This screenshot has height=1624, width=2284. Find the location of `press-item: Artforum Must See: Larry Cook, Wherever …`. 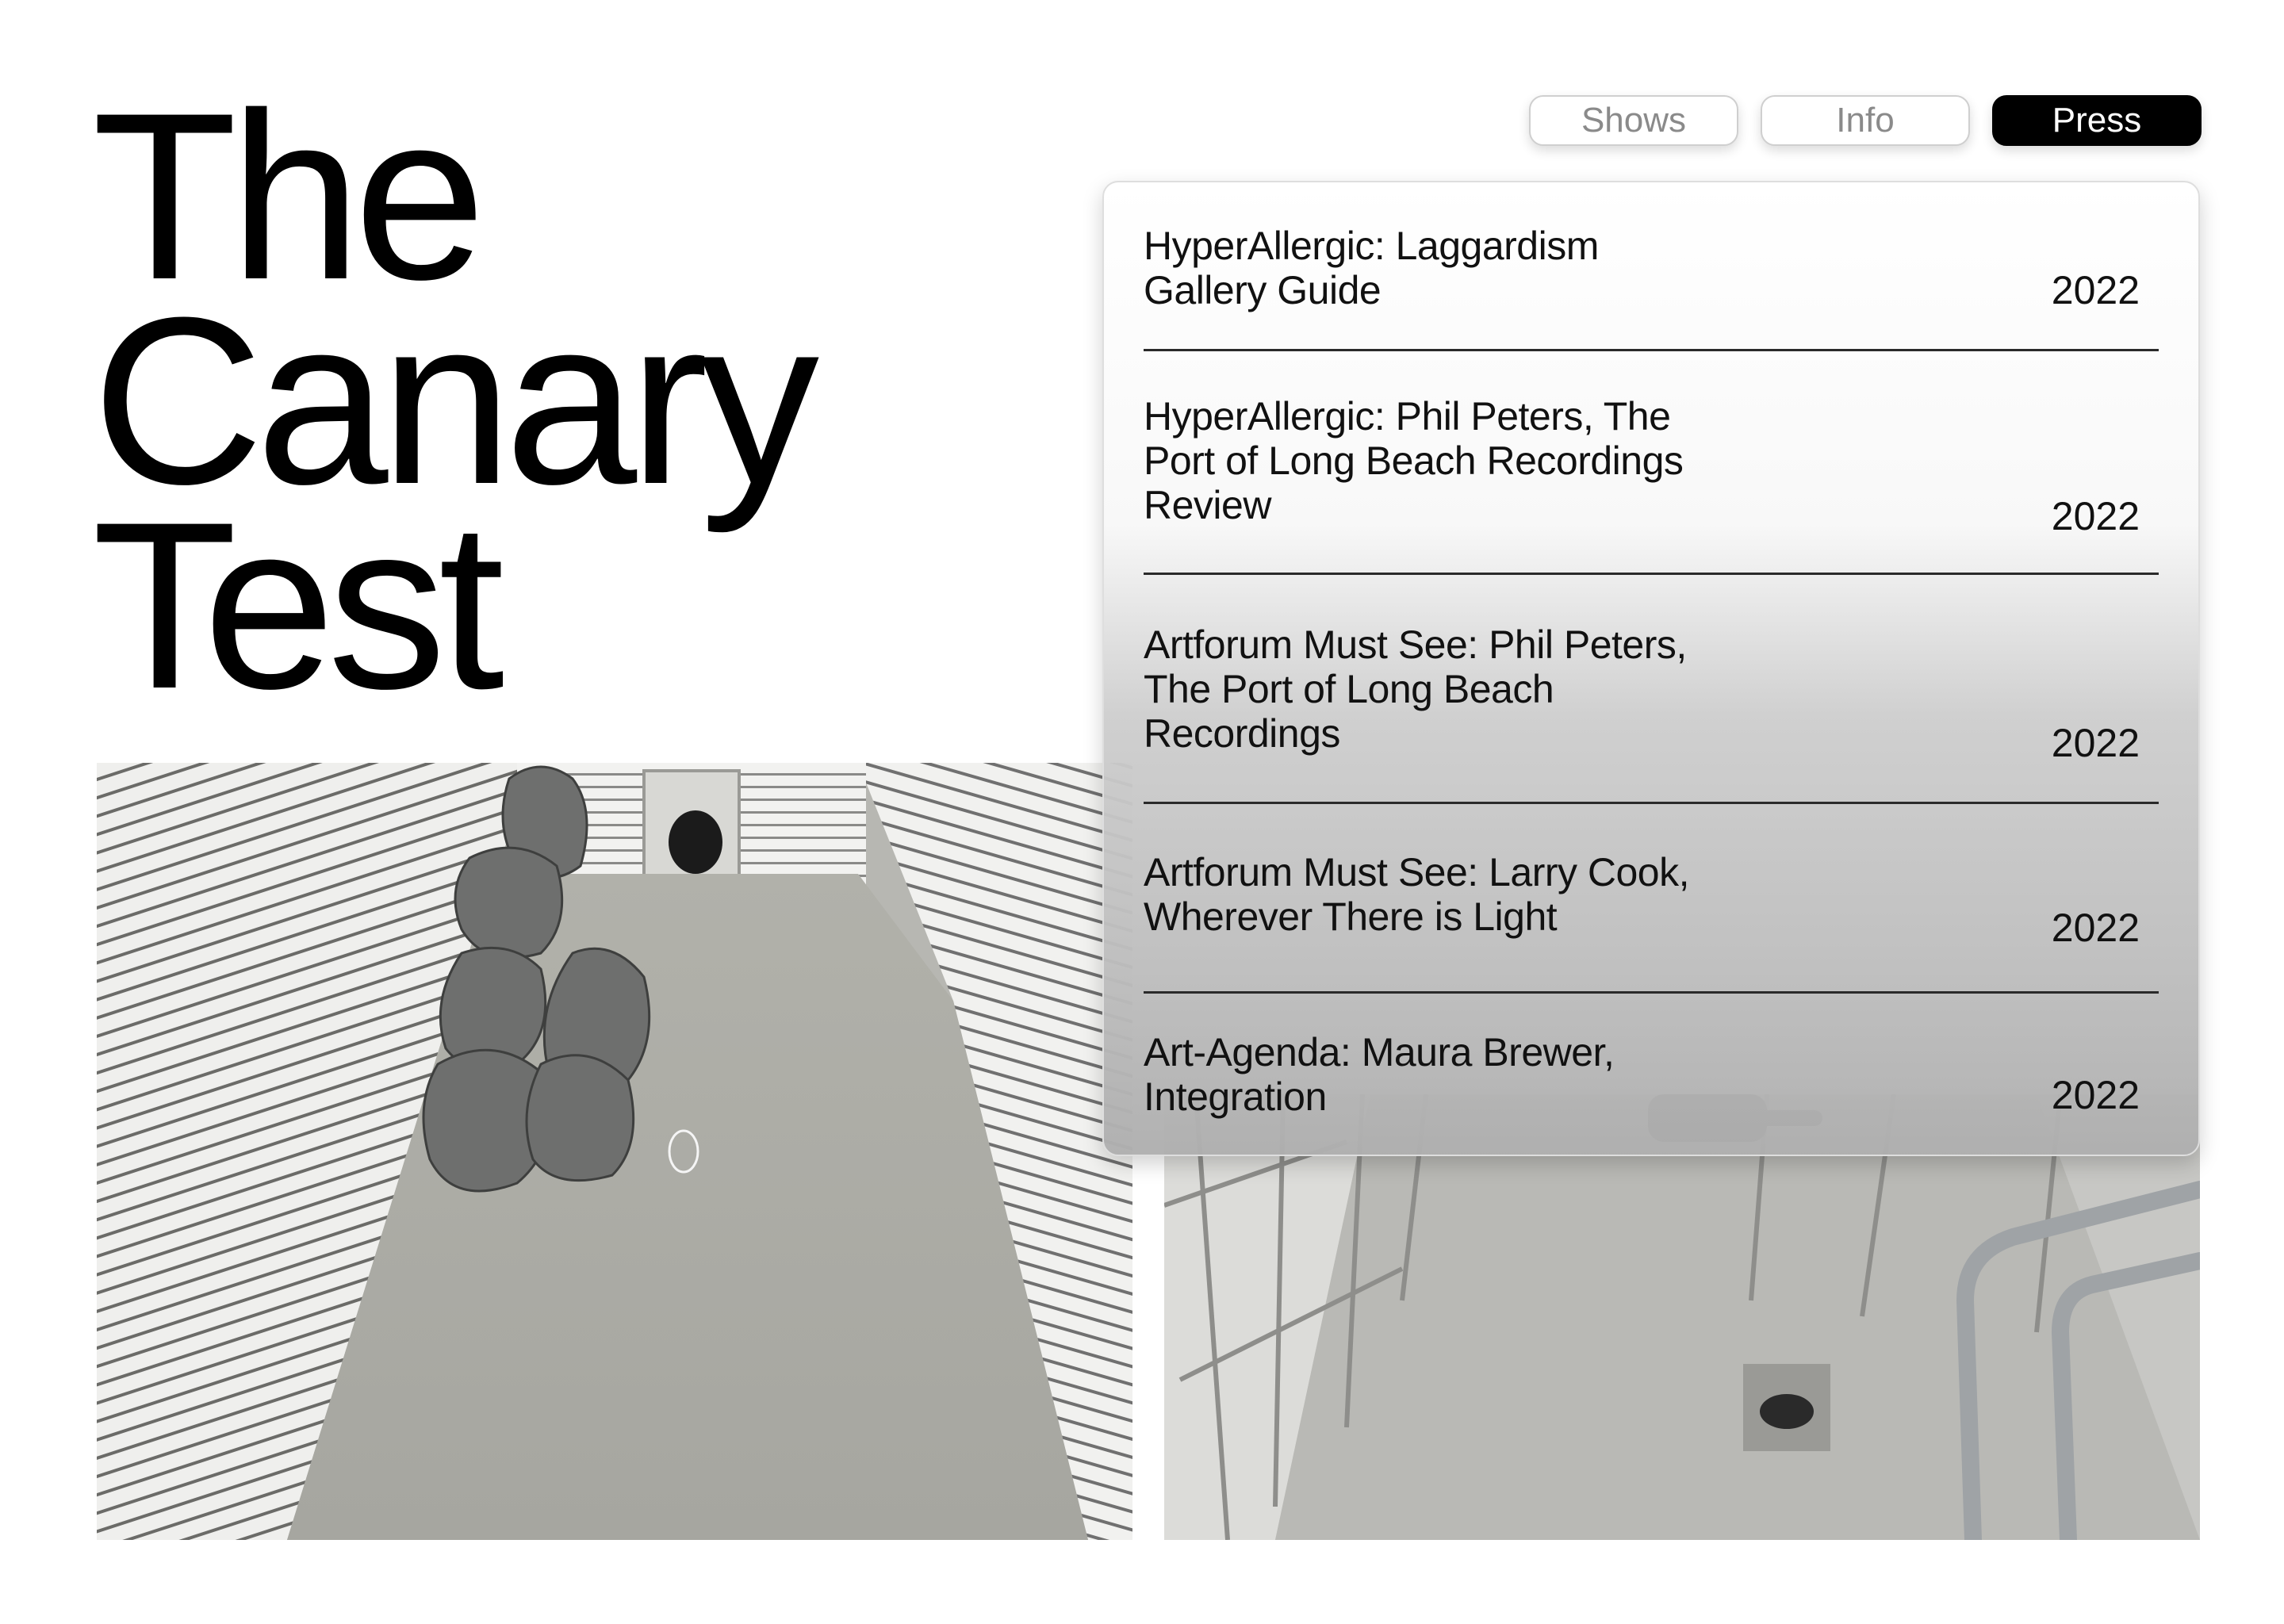

press-item: Artforum Must See: Larry Cook, Wherever … is located at coordinates (1651, 899).